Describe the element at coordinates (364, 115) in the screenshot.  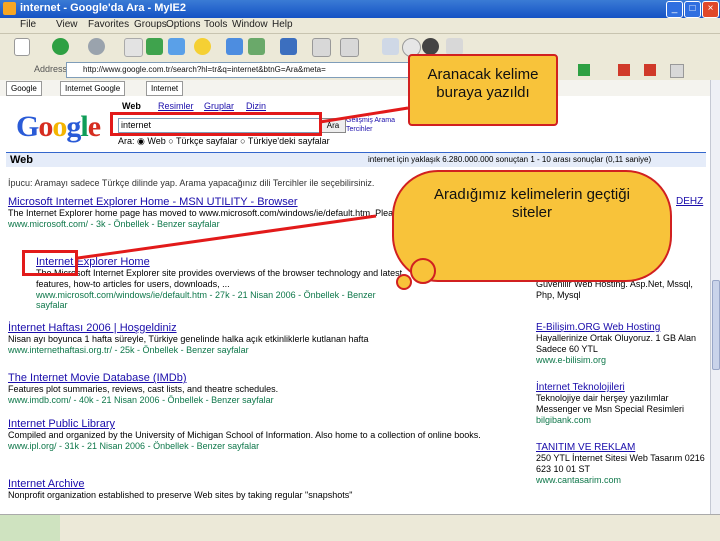
I see `arrow-to-callout-search` at that location.